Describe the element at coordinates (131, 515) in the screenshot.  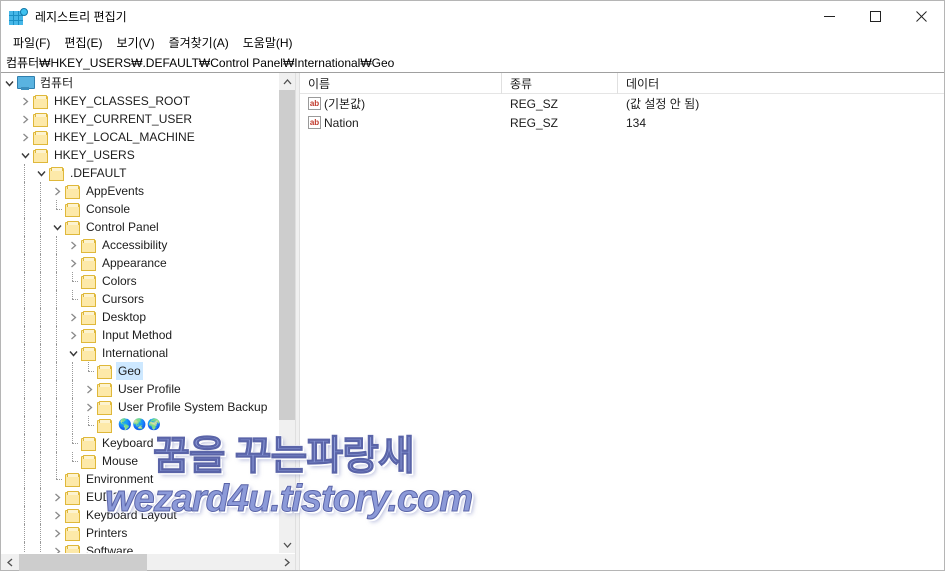
I see `tree-node-label: Keyboard Layout` at that location.